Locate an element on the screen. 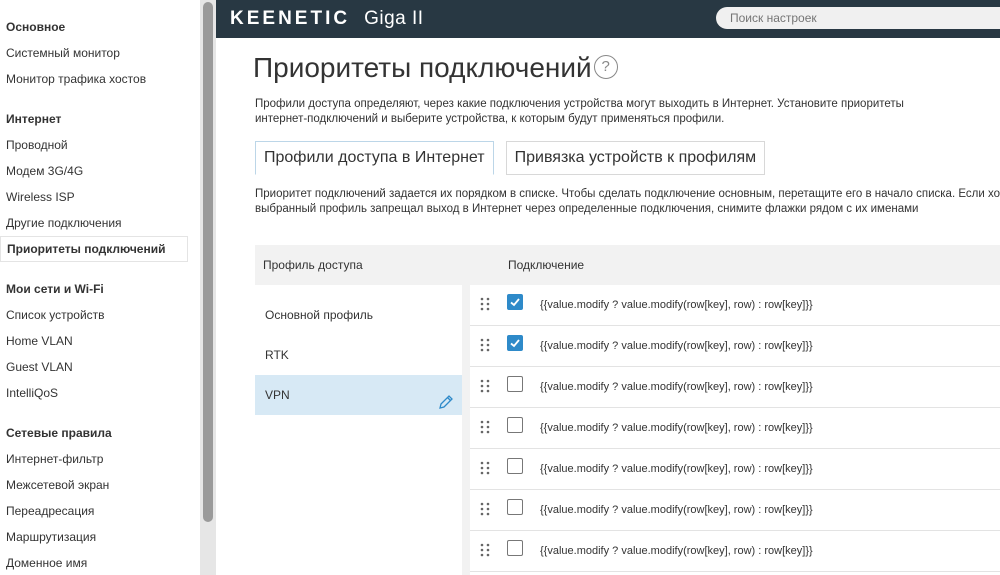  pencil-icon is located at coordinates (446, 397).